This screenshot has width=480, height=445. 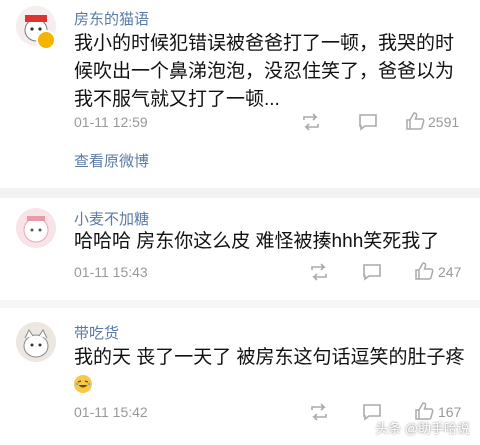 I want to click on vip-badge-icon, so click(x=46, y=40).